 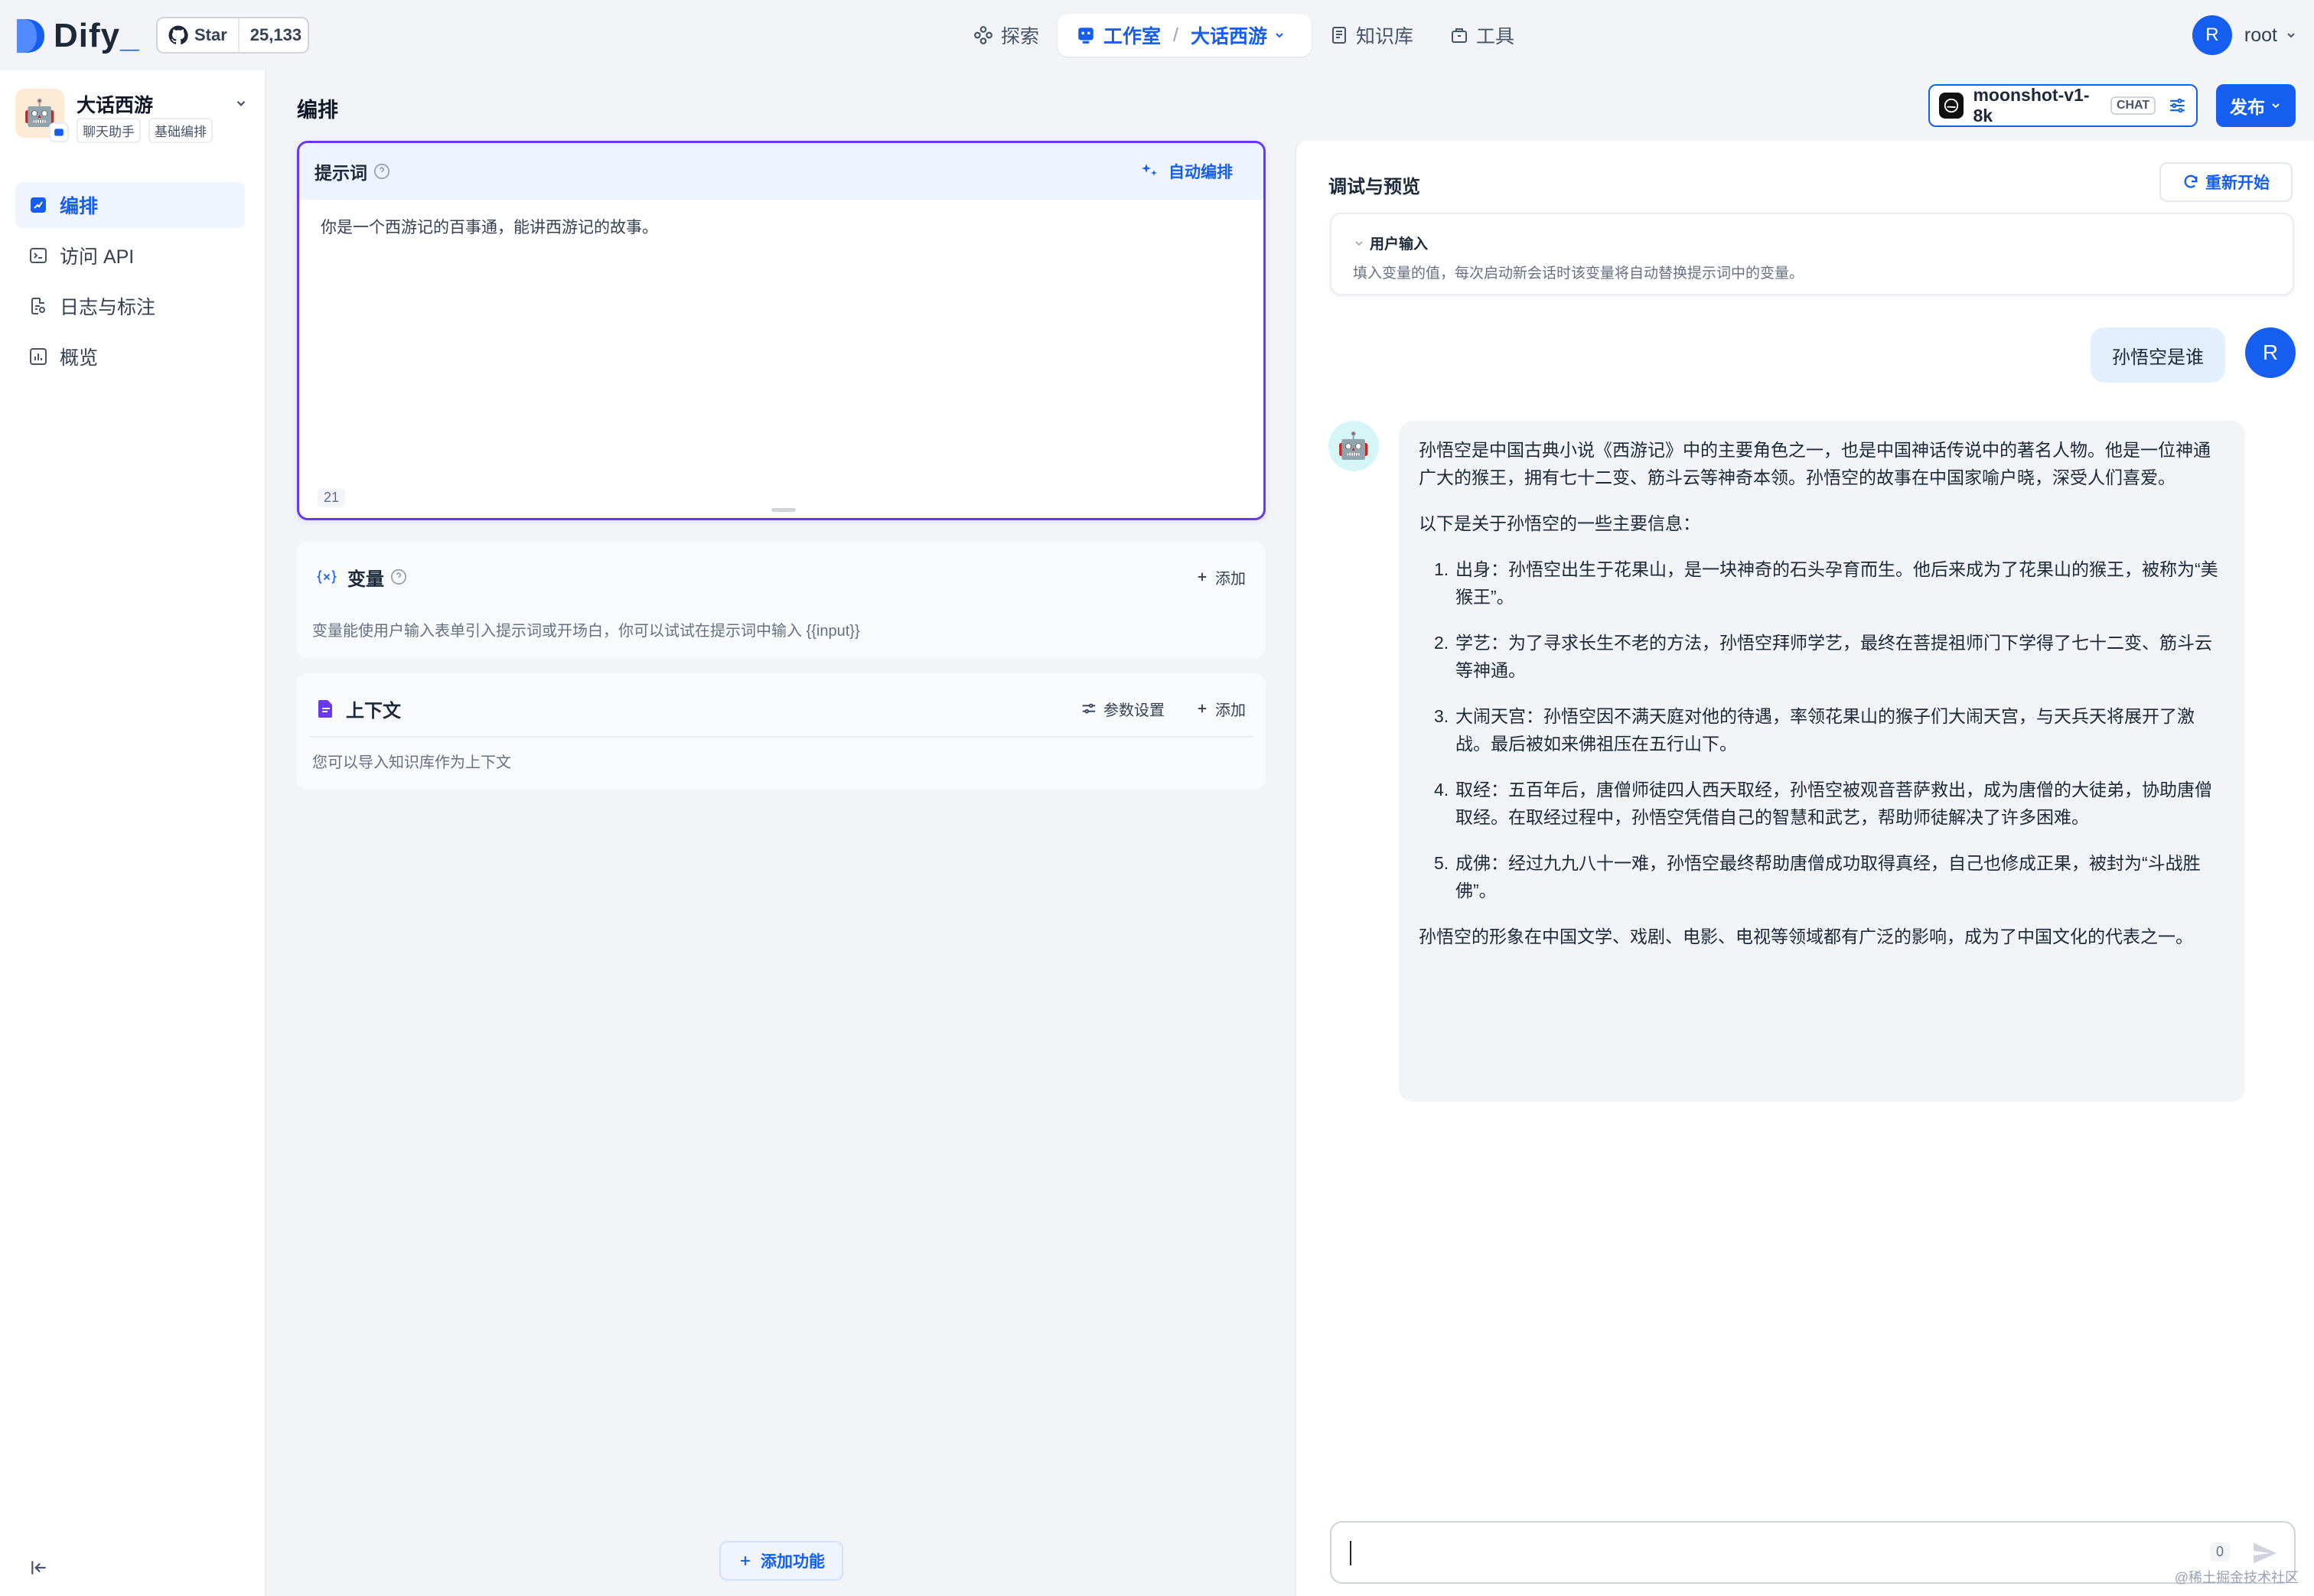 What do you see at coordinates (1374, 187) in the screenshot?
I see `debug-panel-title: 调试与预览` at bounding box center [1374, 187].